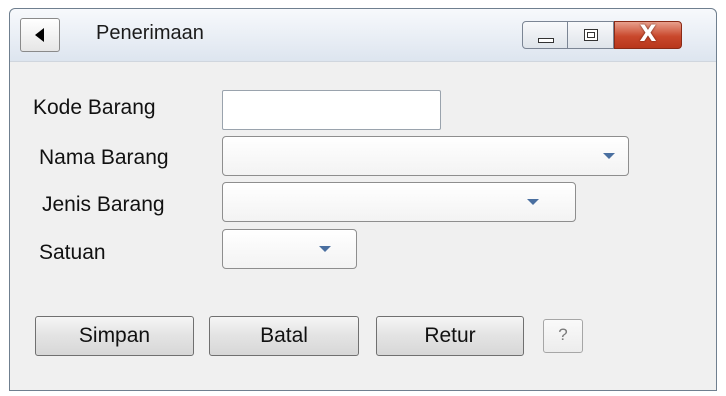 This screenshot has height=396, width=726. I want to click on kode-barang-label: Kode Barang, so click(94, 107).